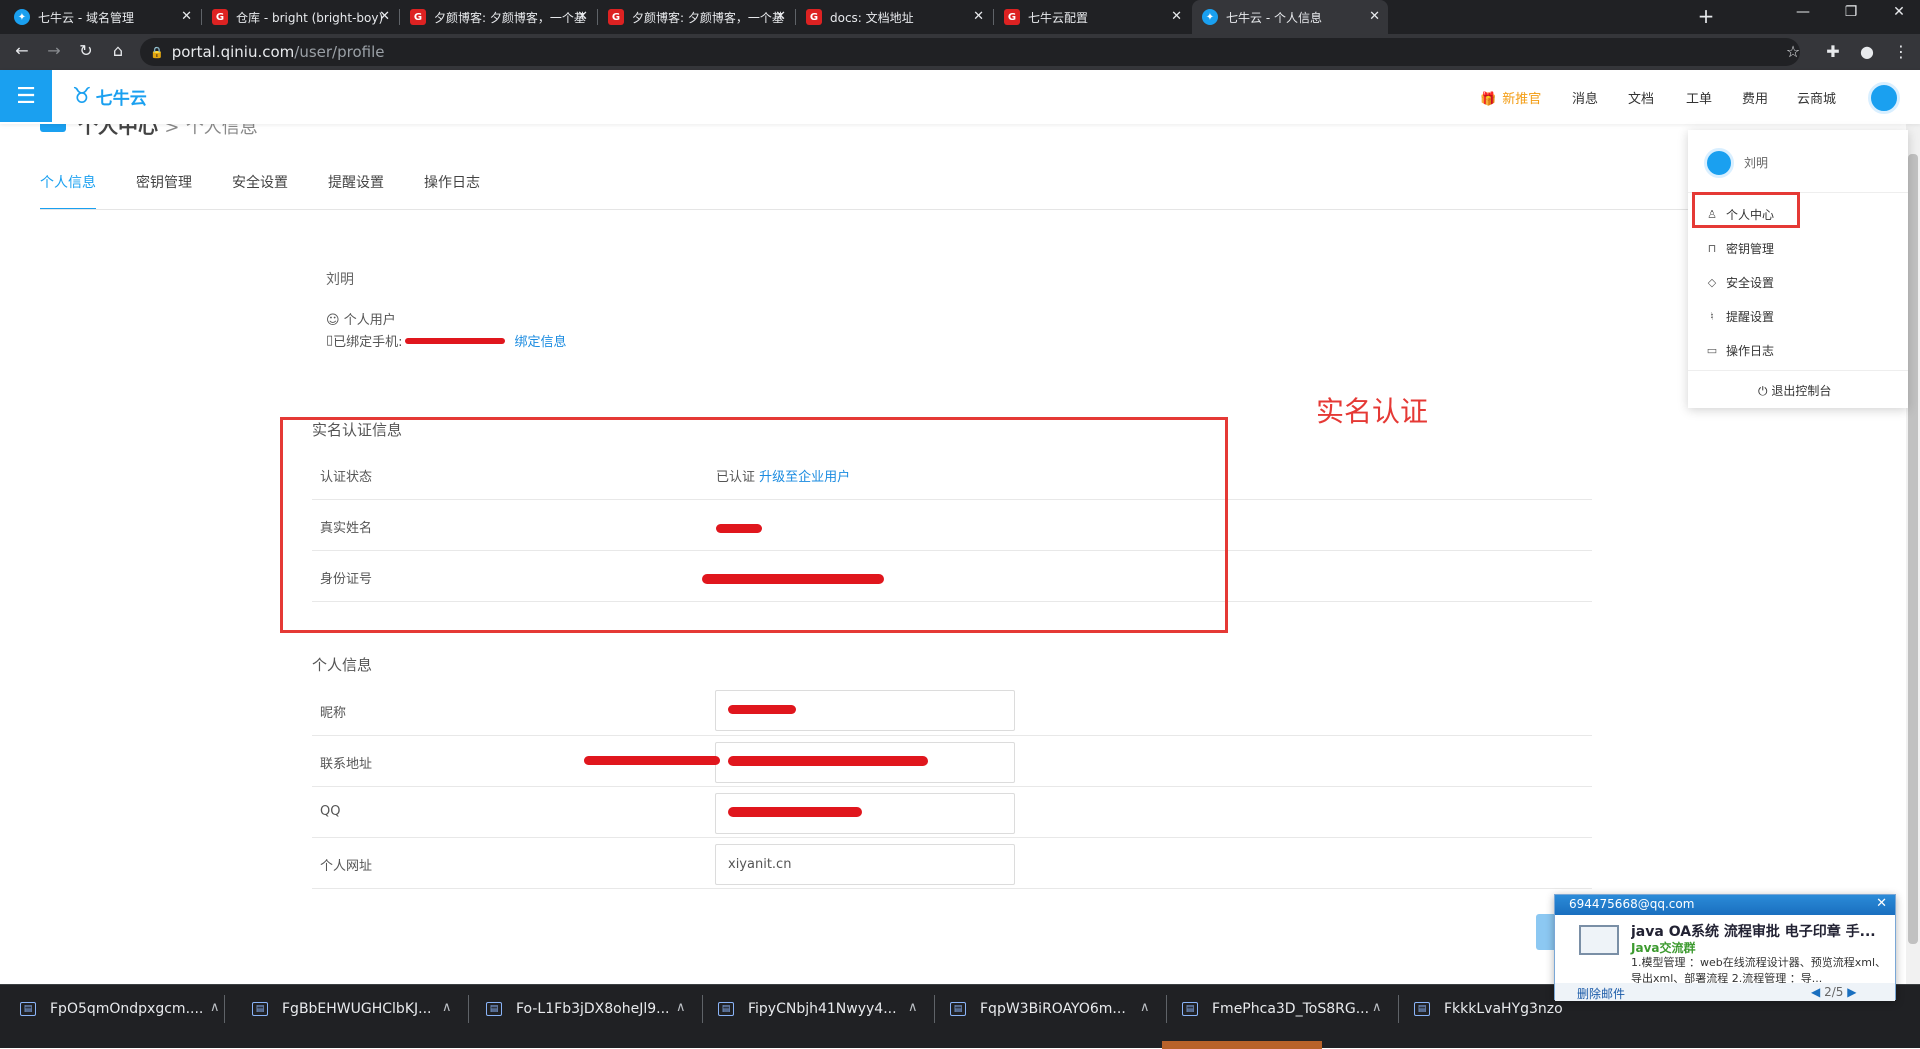  Describe the element at coordinates (109, 96) in the screenshot. I see `brand-logo: ♉ 七牛云` at that location.